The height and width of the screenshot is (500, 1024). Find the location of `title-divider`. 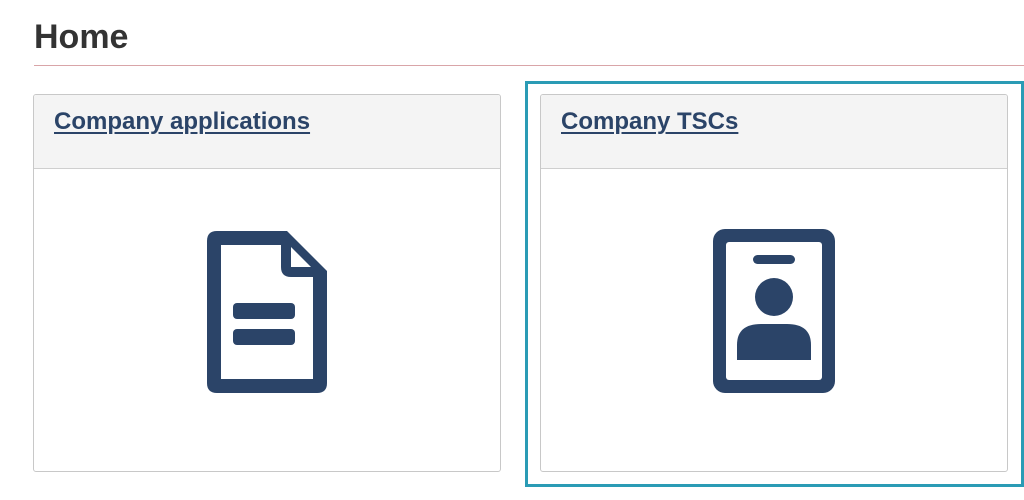

title-divider is located at coordinates (529, 65).